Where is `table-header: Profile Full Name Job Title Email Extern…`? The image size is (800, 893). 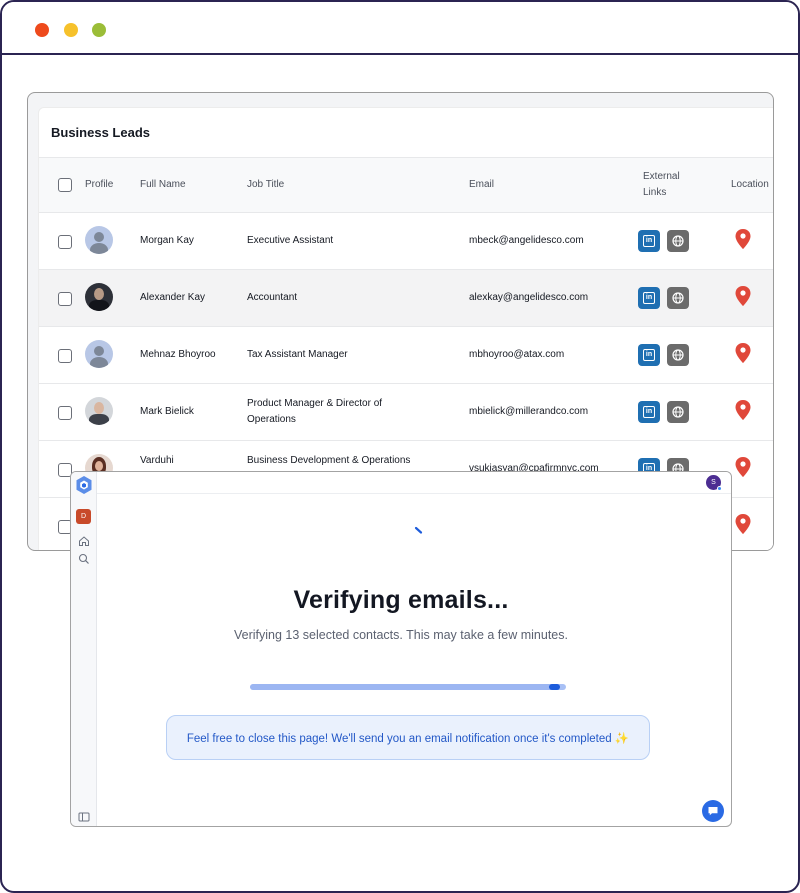 table-header: Profile Full Name Job Title Email Extern… is located at coordinates (406, 185).